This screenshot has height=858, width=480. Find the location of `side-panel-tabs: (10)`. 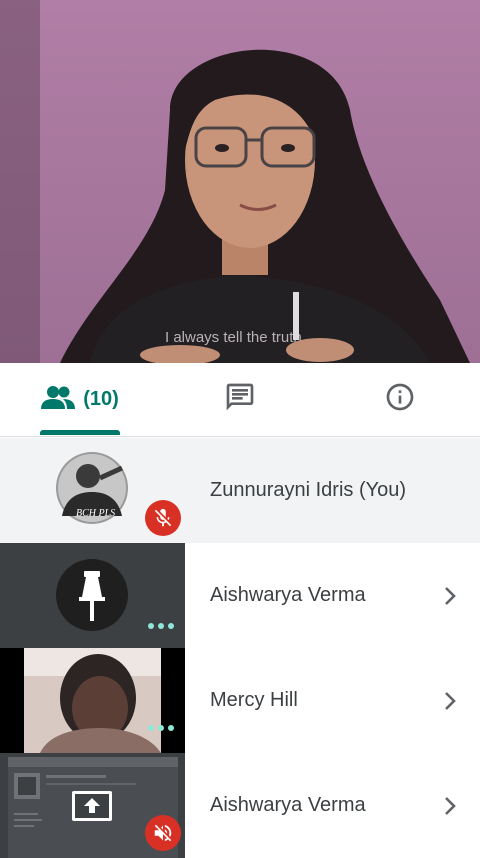

side-panel-tabs: (10) is located at coordinates (240, 400).